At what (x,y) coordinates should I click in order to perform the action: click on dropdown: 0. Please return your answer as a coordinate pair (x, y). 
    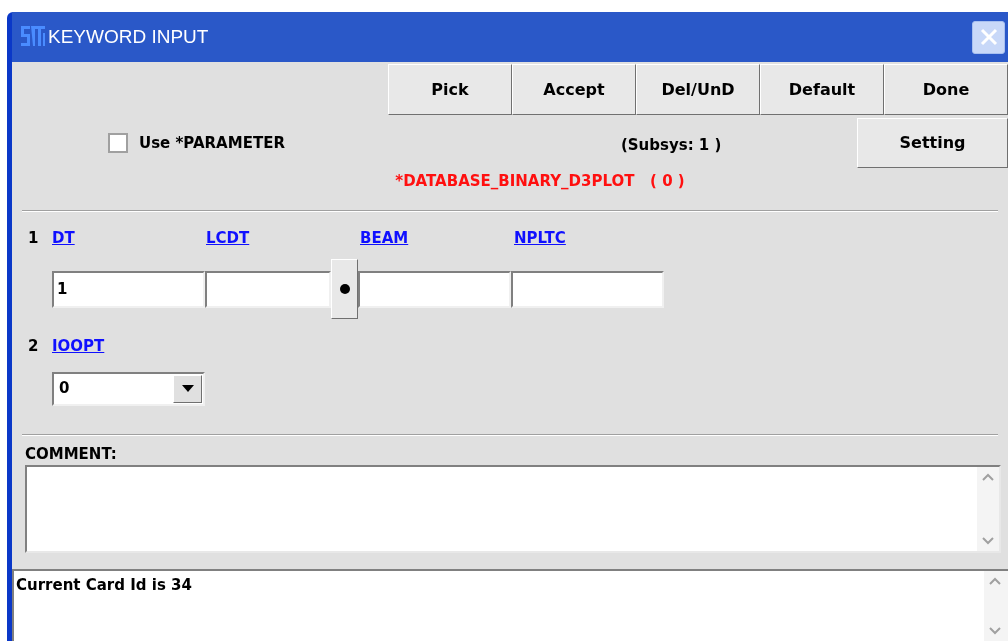
    Looking at the image, I should click on (128, 388).